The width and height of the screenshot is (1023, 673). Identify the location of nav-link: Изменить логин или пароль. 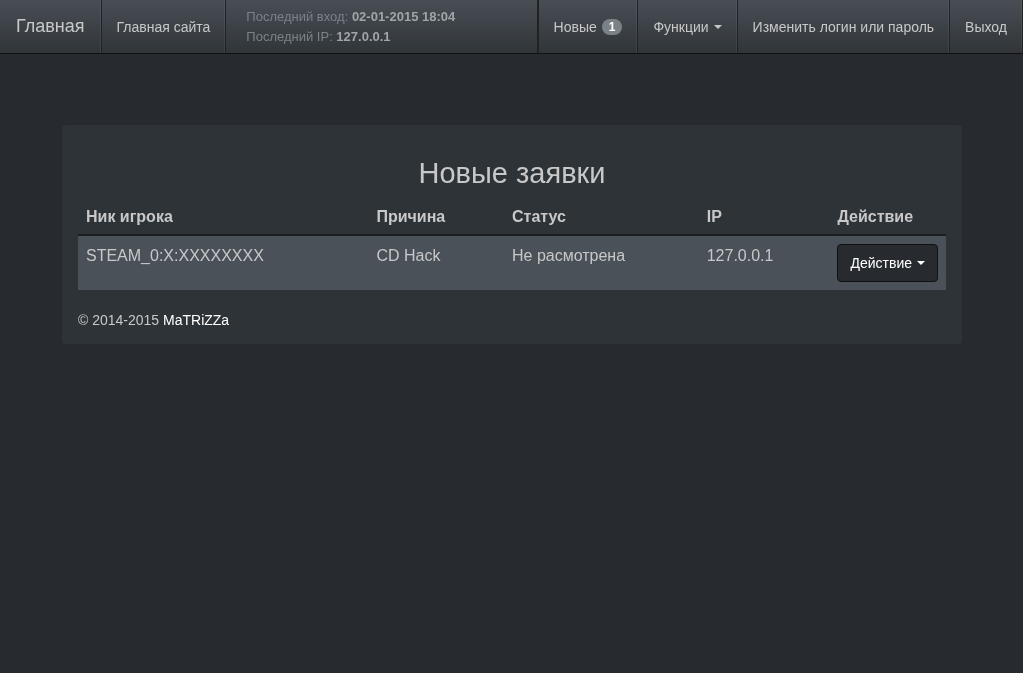
(844, 26).